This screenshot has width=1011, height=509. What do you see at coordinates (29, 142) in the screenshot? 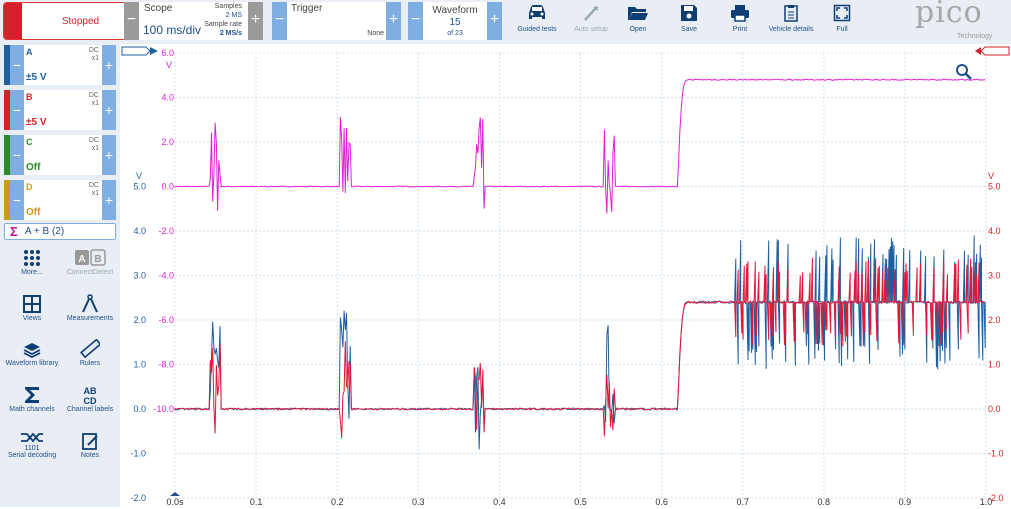
I see `channel-c-name: C` at bounding box center [29, 142].